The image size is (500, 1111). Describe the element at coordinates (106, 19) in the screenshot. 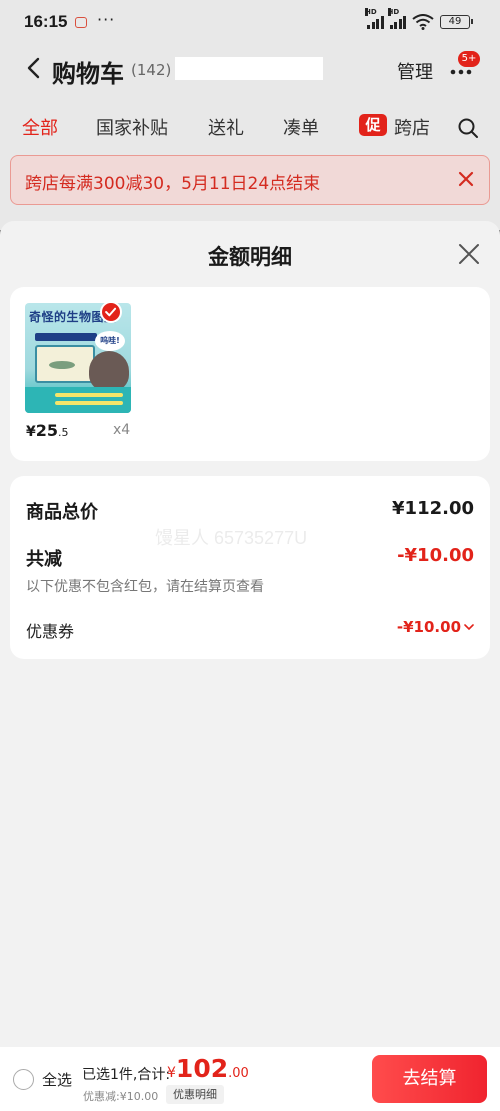

I see `more-notifications-icon: ···` at that location.